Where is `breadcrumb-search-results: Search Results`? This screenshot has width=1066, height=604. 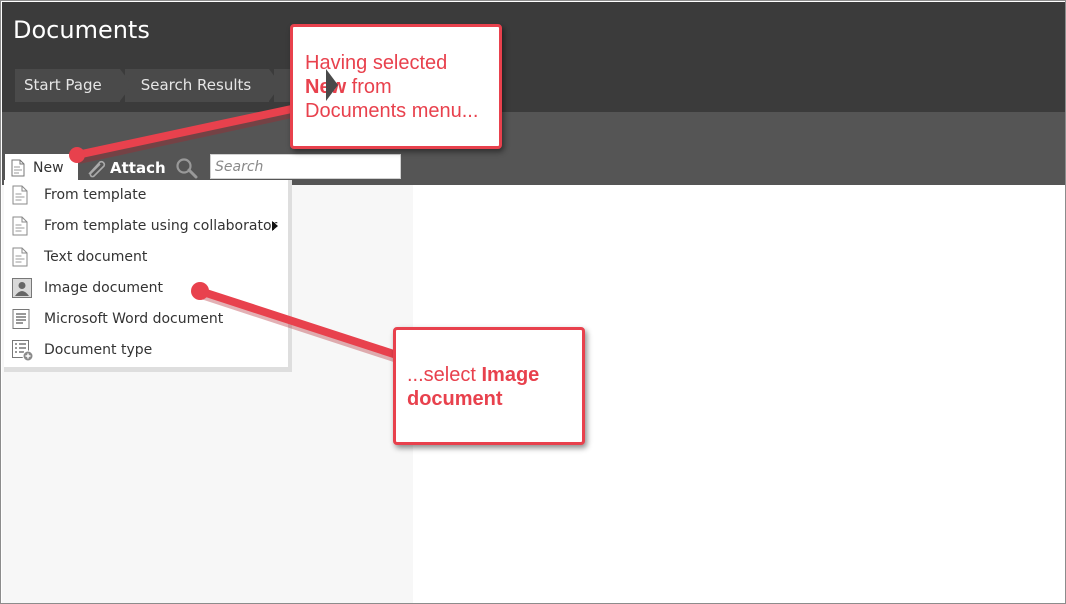
breadcrumb-search-results: Search Results is located at coordinates (203, 85).